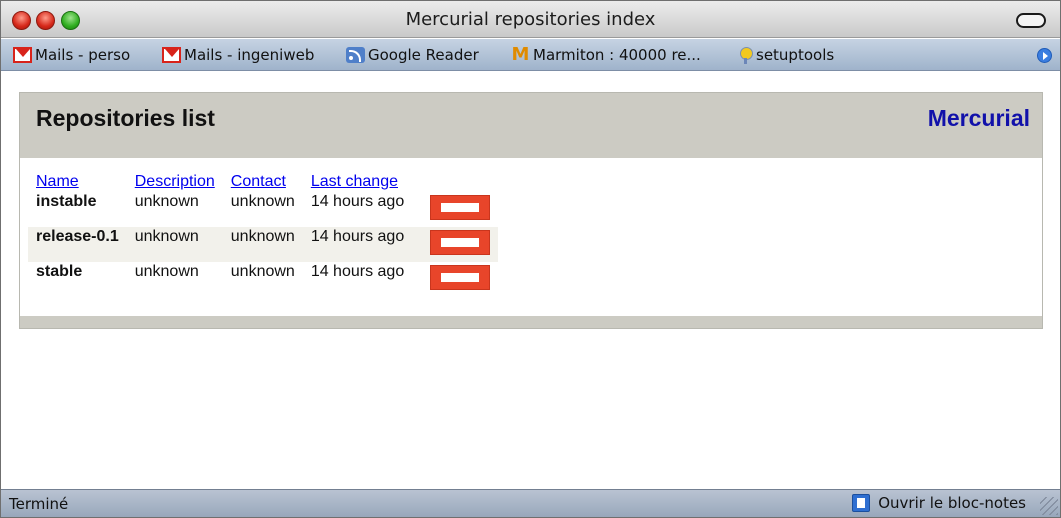 This screenshot has height=518, width=1061. I want to click on panel-footer, so click(531, 322).